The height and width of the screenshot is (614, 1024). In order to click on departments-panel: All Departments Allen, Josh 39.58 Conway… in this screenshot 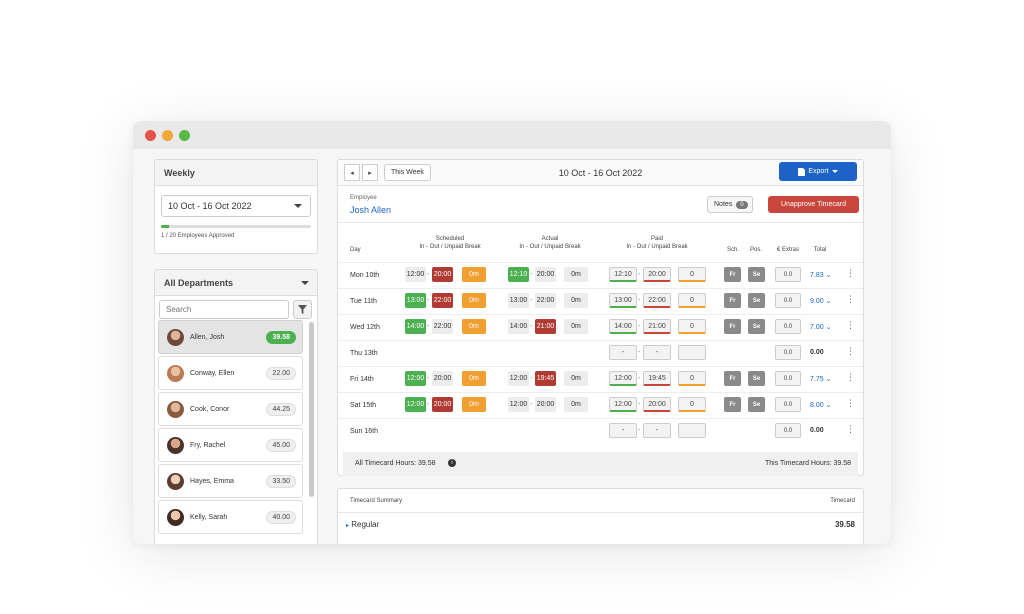, I will do `click(236, 406)`.